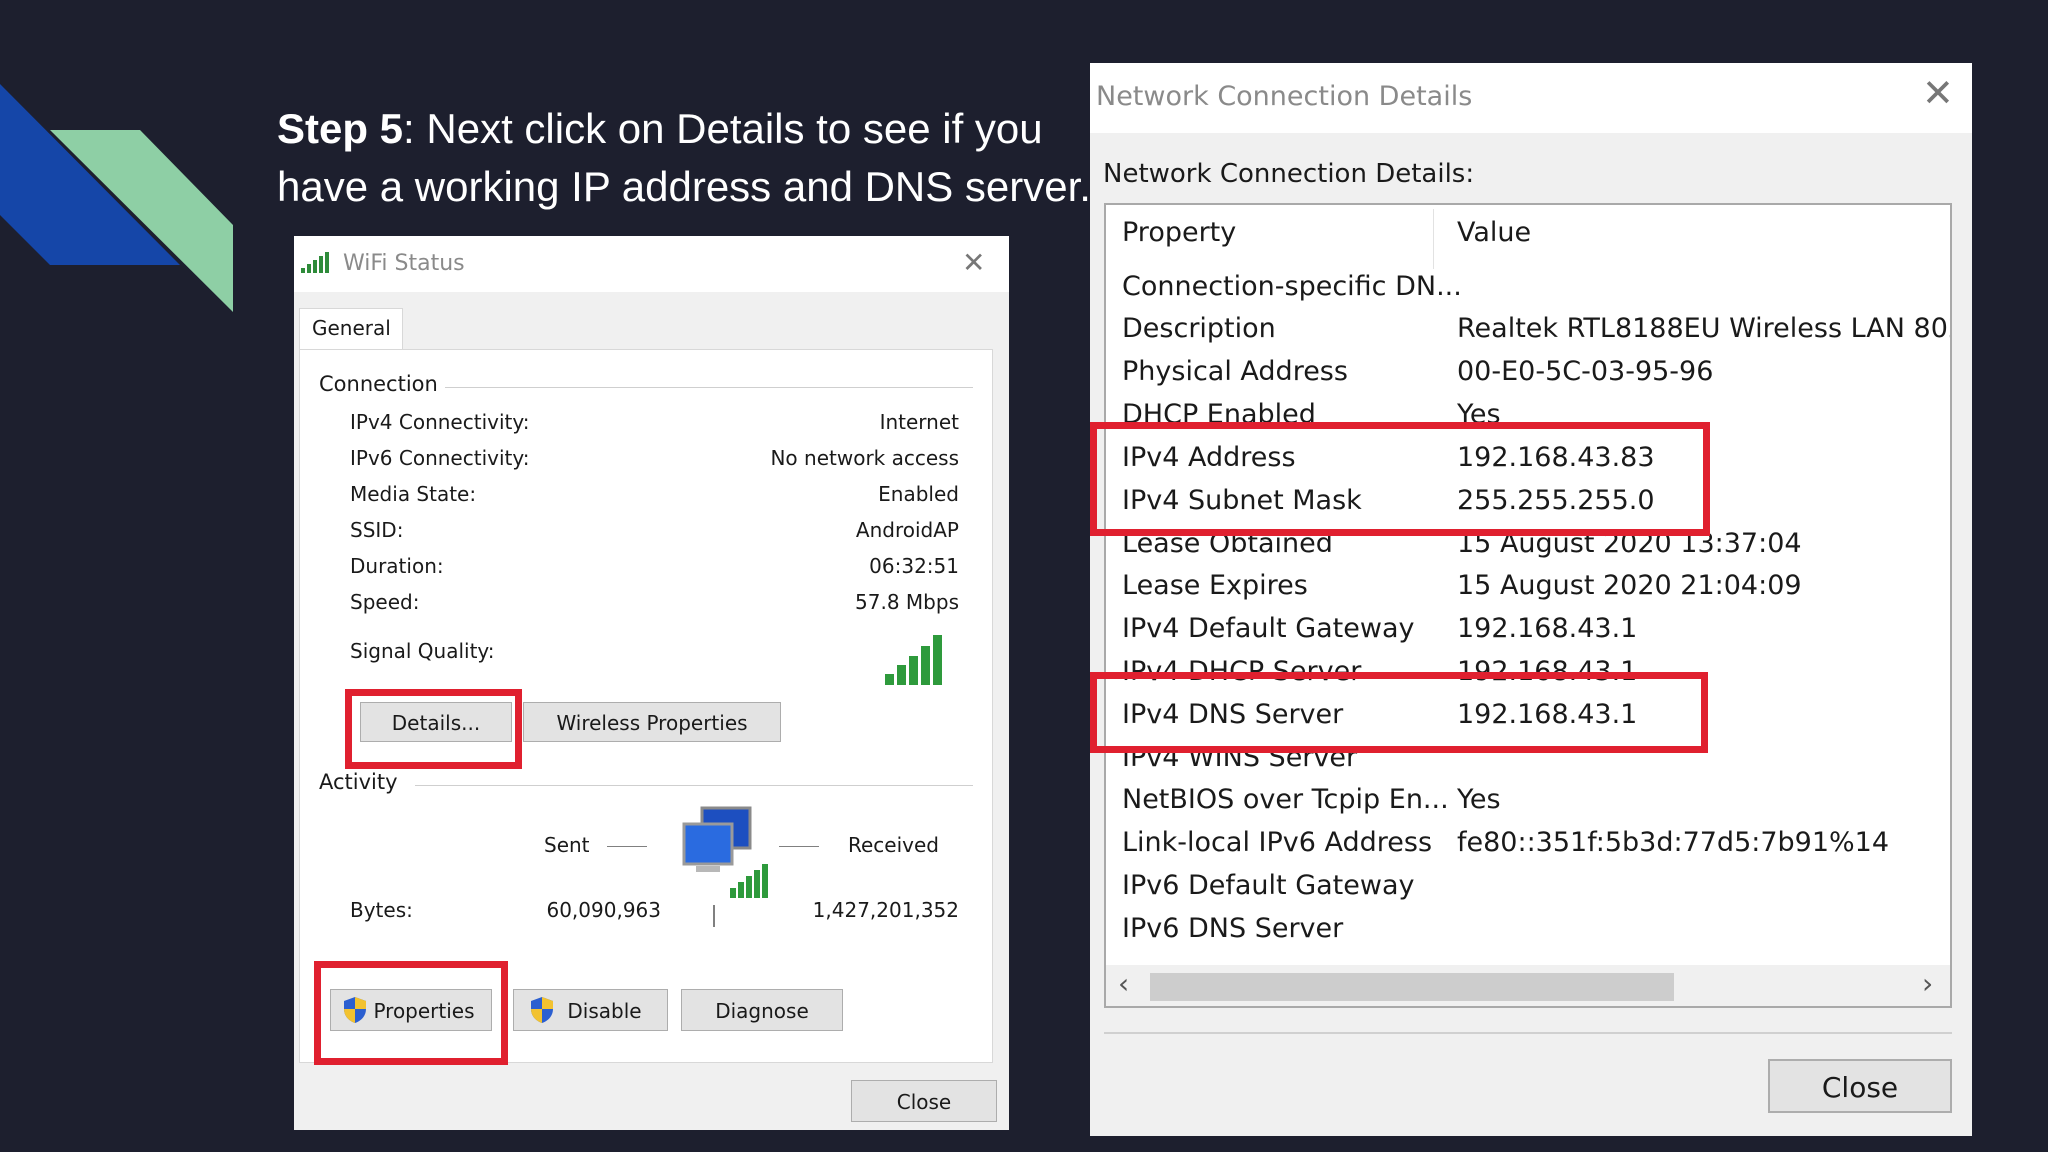  What do you see at coordinates (1704, 328) in the screenshot?
I see `value-cell: Realtek RTL8188EU Wireless LAN 802.1` at bounding box center [1704, 328].